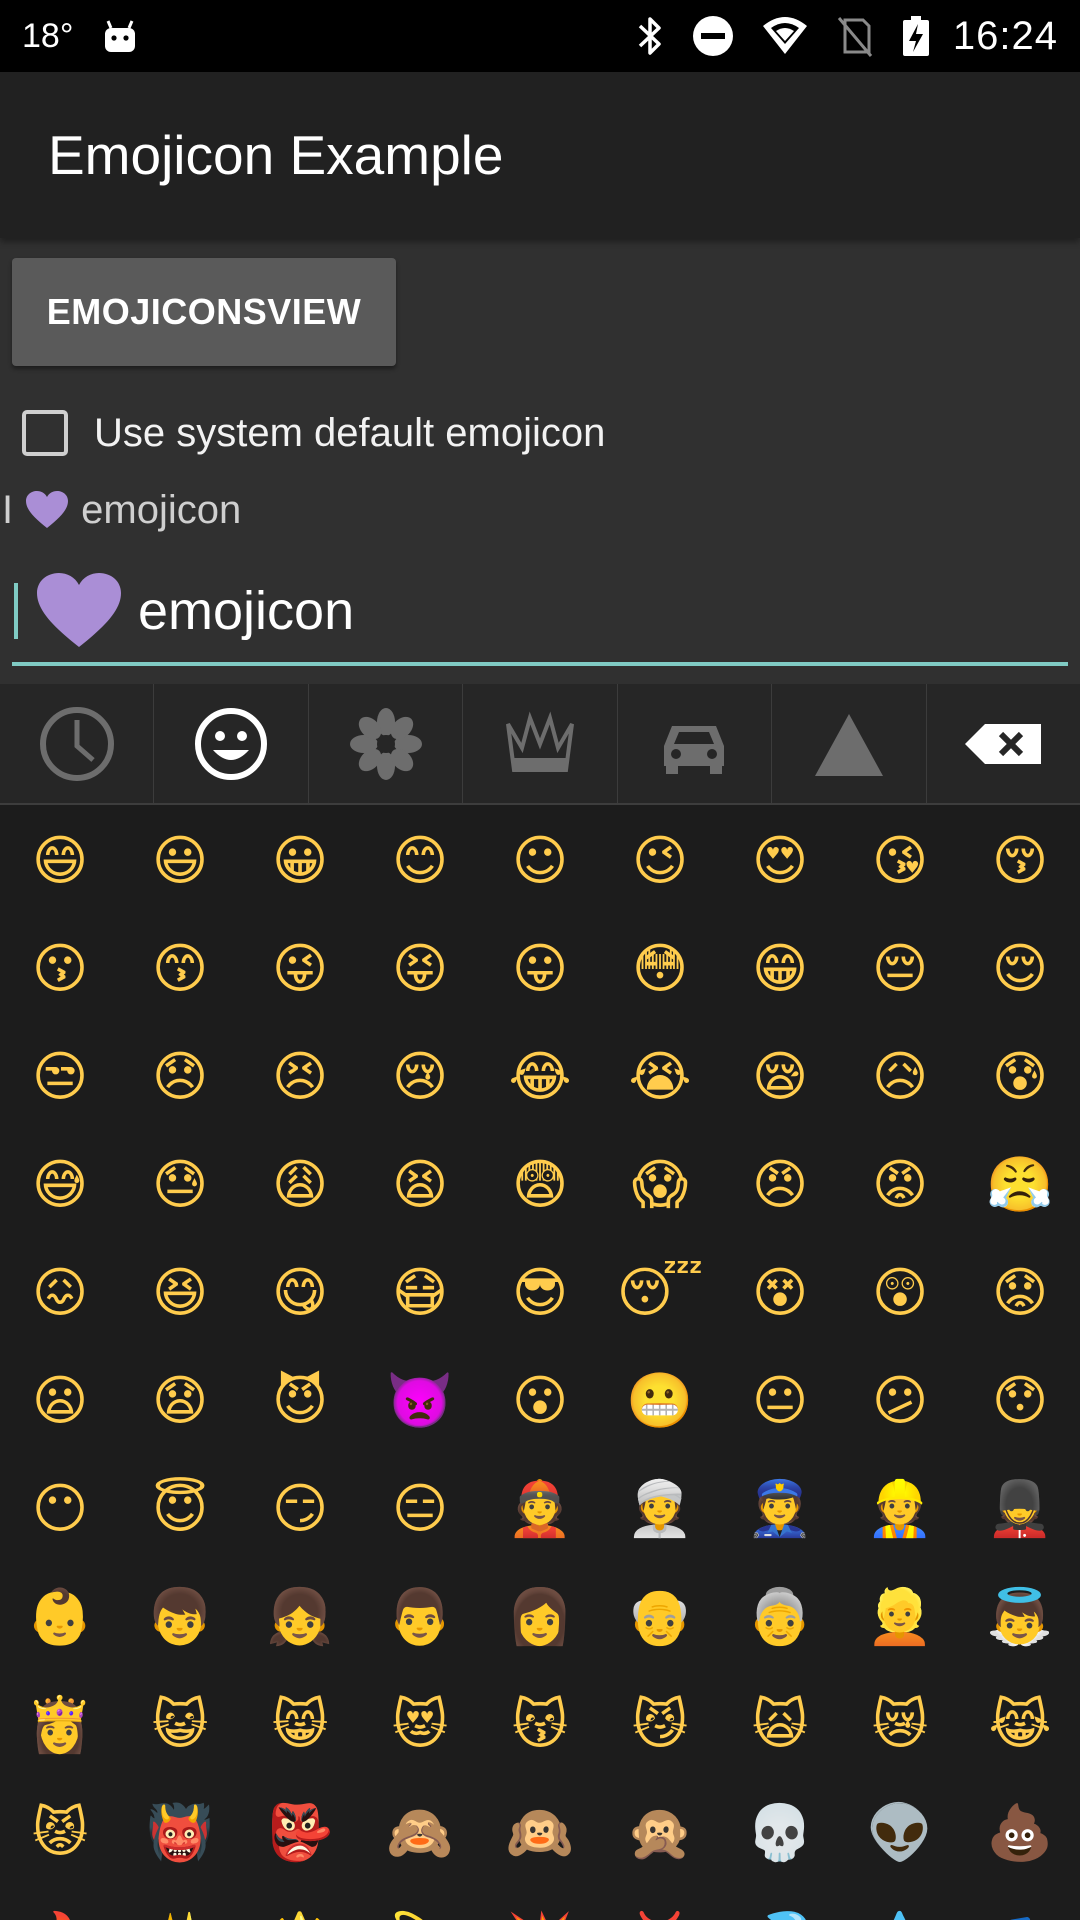  Describe the element at coordinates (60, 1833) in the screenshot. I see `emoji-key: 😾` at that location.